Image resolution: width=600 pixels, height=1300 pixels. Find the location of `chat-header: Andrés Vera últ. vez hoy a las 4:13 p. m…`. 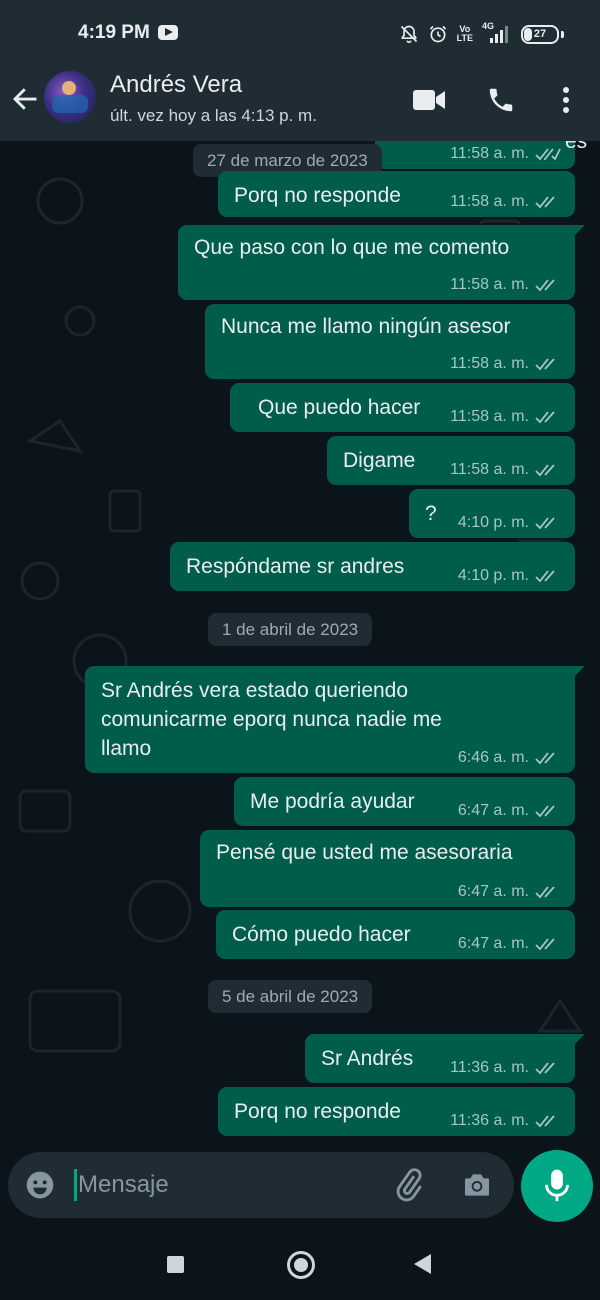

chat-header: Andrés Vera últ. vez hoy a las 4:13 p. m… is located at coordinates (300, 103).